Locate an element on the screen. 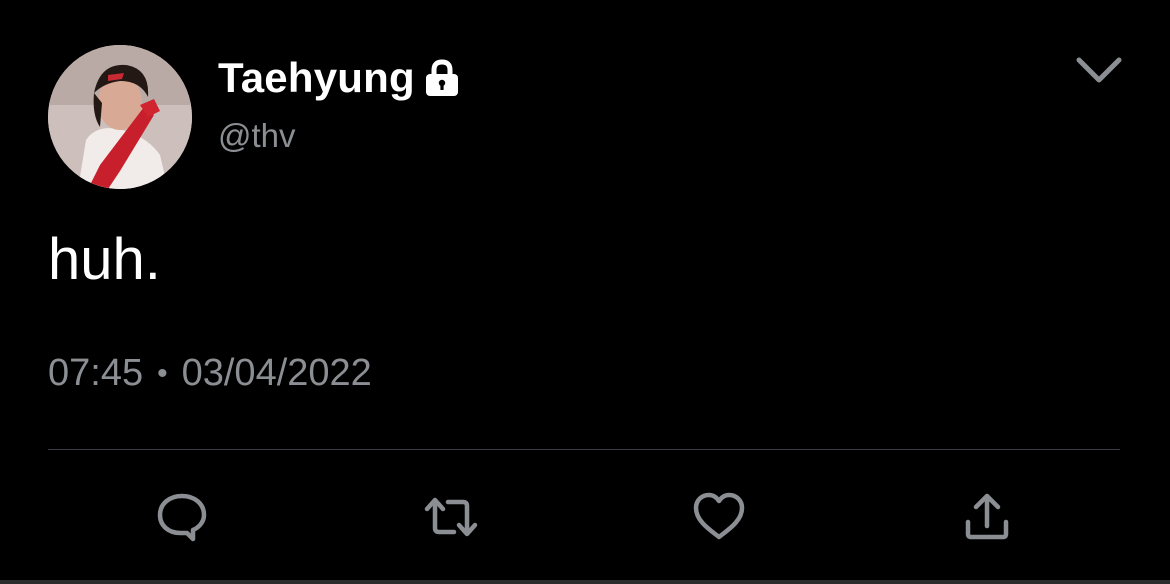 This screenshot has height=584, width=1170. author-name-row: Taehyung is located at coordinates (339, 78).